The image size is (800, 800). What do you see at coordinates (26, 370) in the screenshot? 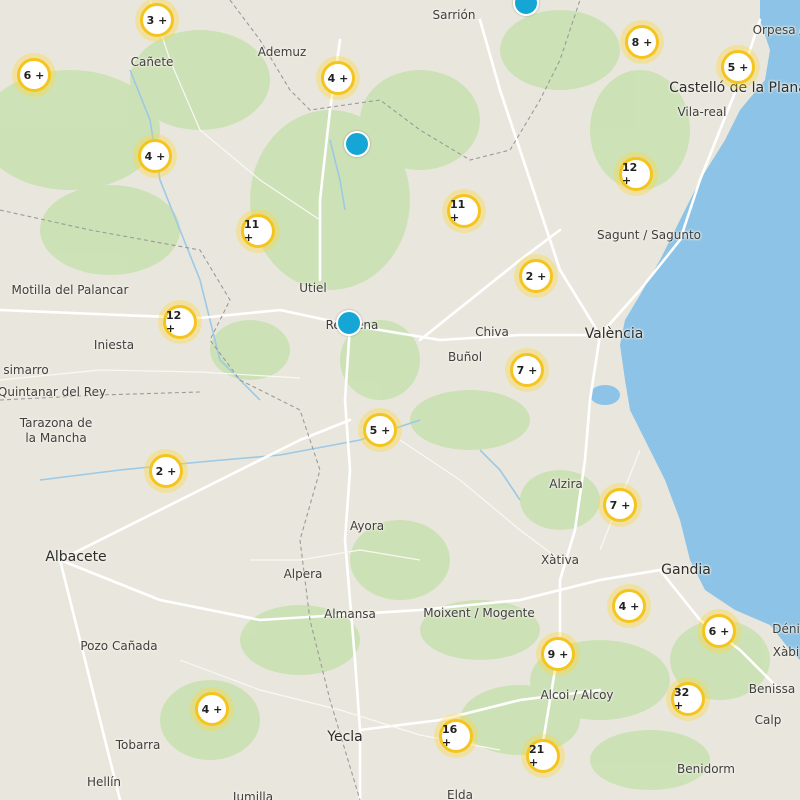
I see `place-label-simarro: simarro` at bounding box center [26, 370].